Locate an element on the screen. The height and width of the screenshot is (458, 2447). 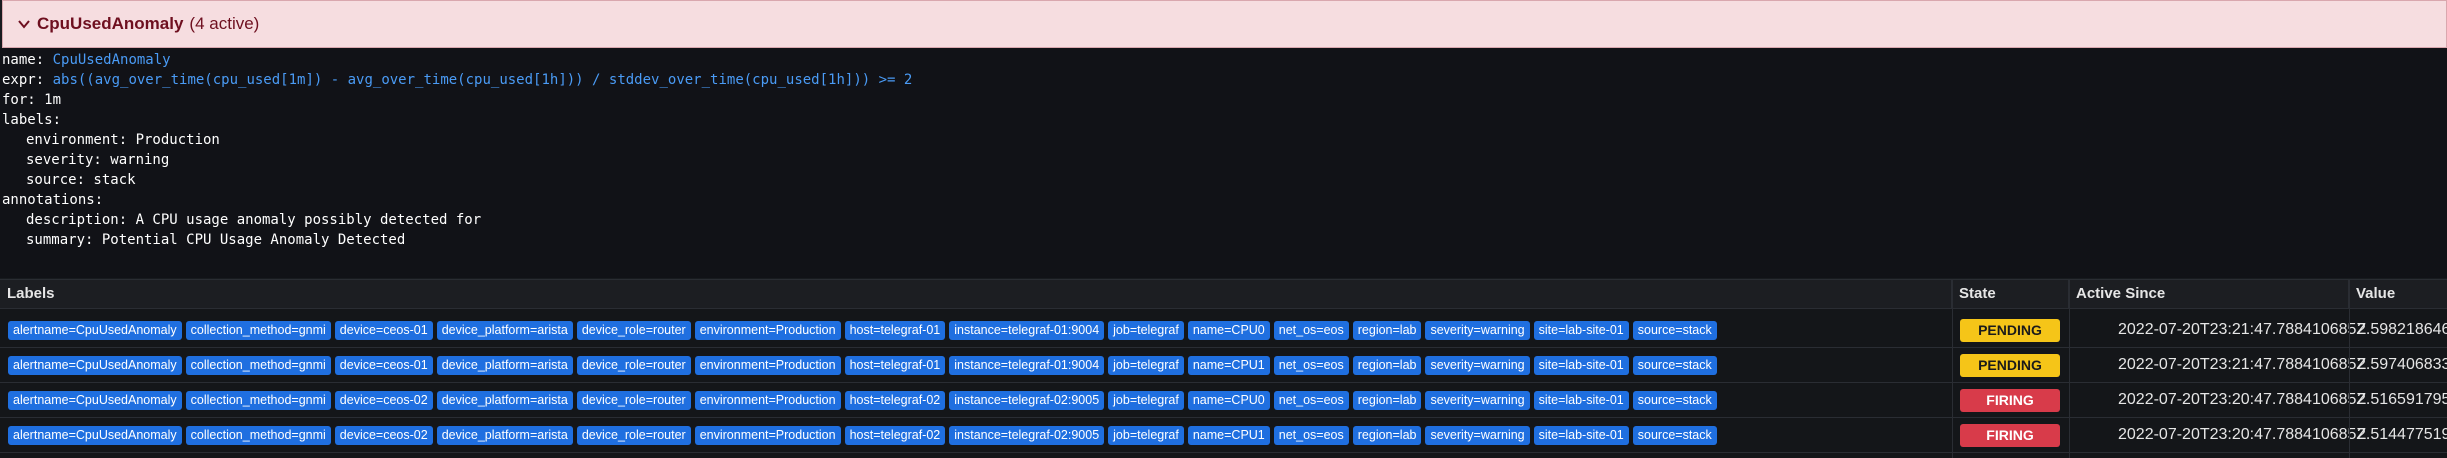
value-cell: 2.516591795 is located at coordinates (2402, 399).